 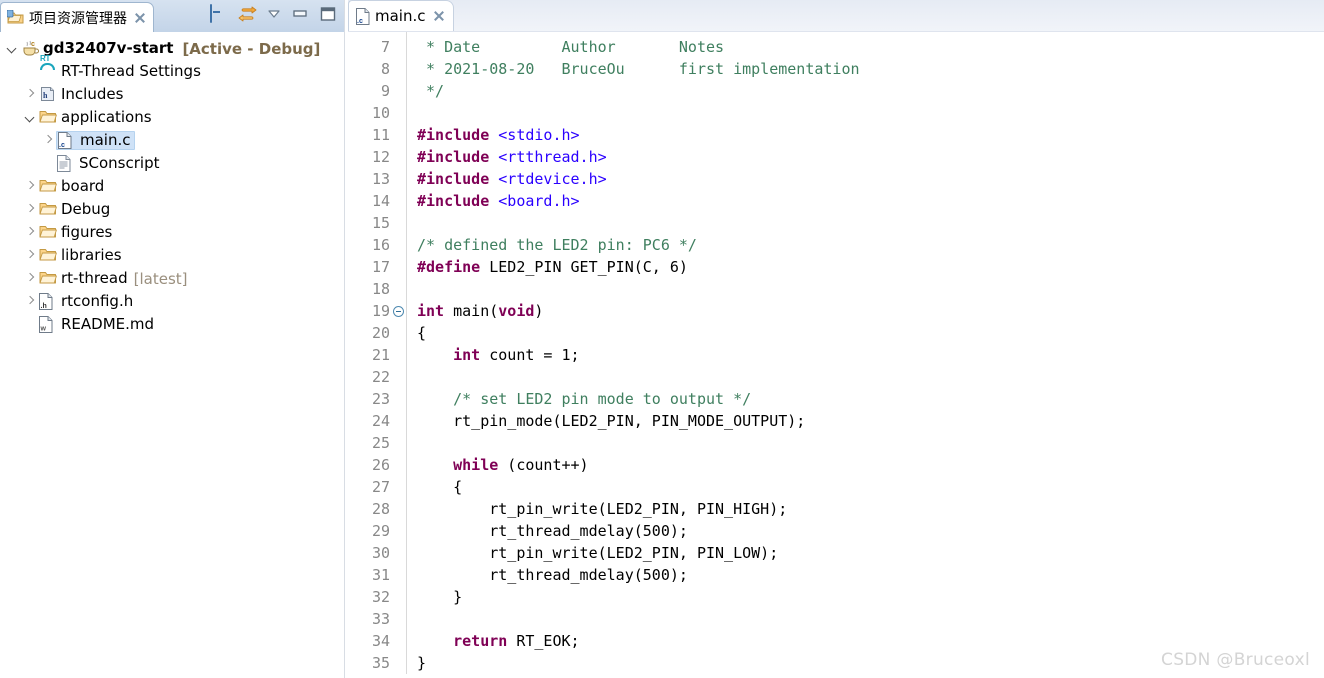 I want to click on tree-item-wrapper: board, so click(x=71, y=186).